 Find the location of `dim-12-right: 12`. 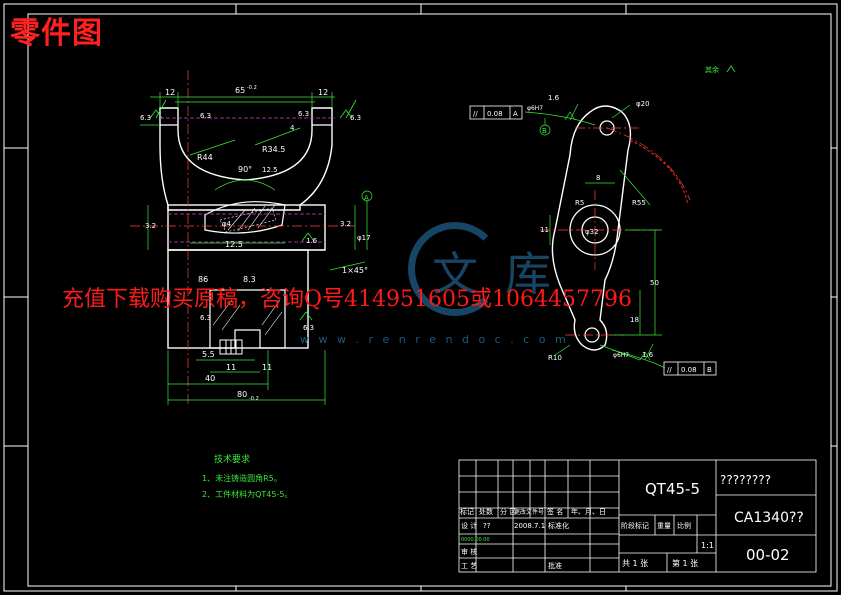

dim-12-right: 12 is located at coordinates (323, 92).